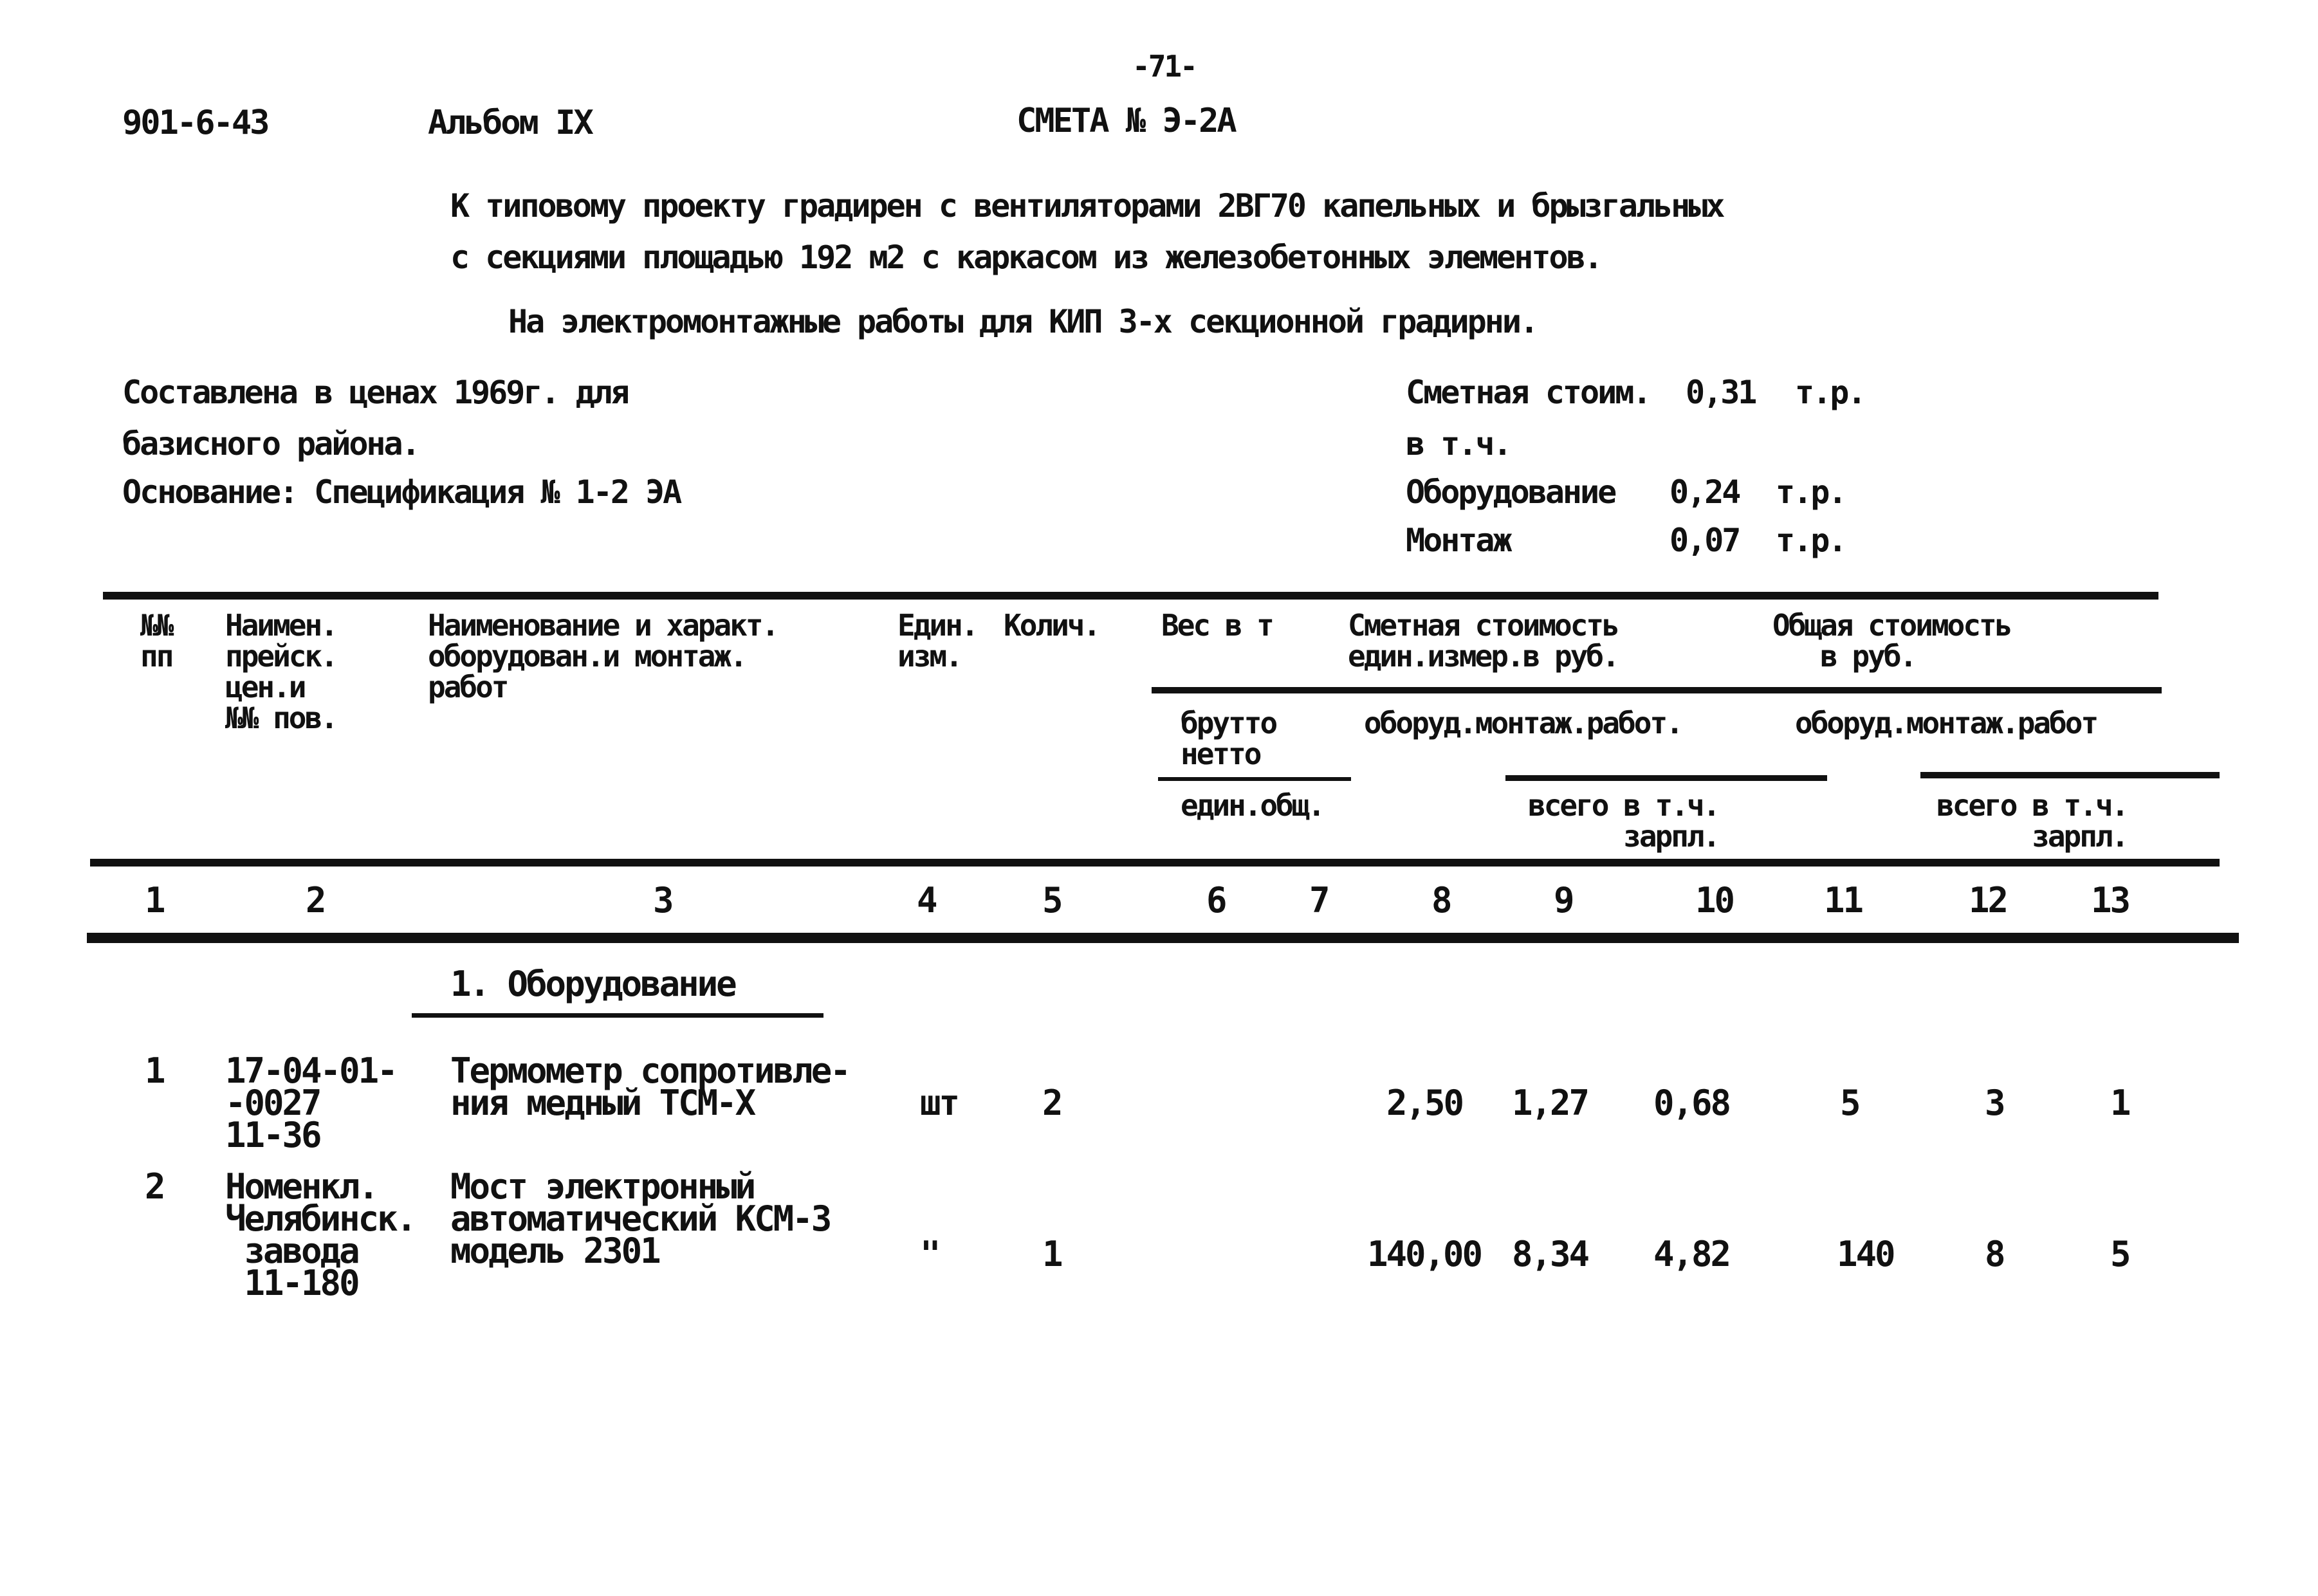 Image resolution: width=2318 pixels, height=1596 pixels. I want to click on header-unit: Един. изм., so click(938, 641).